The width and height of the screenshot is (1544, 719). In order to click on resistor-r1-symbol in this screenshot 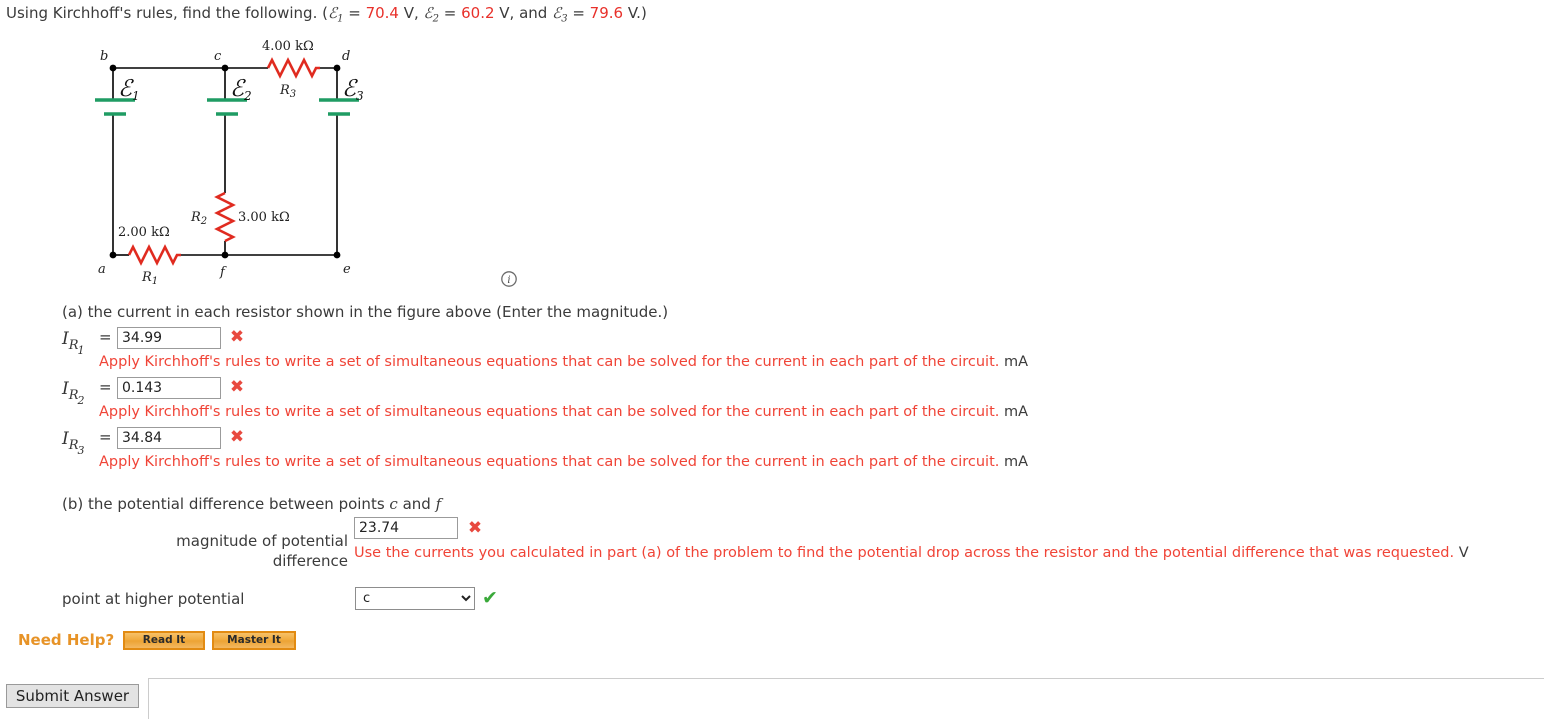, I will do `click(154, 255)`.